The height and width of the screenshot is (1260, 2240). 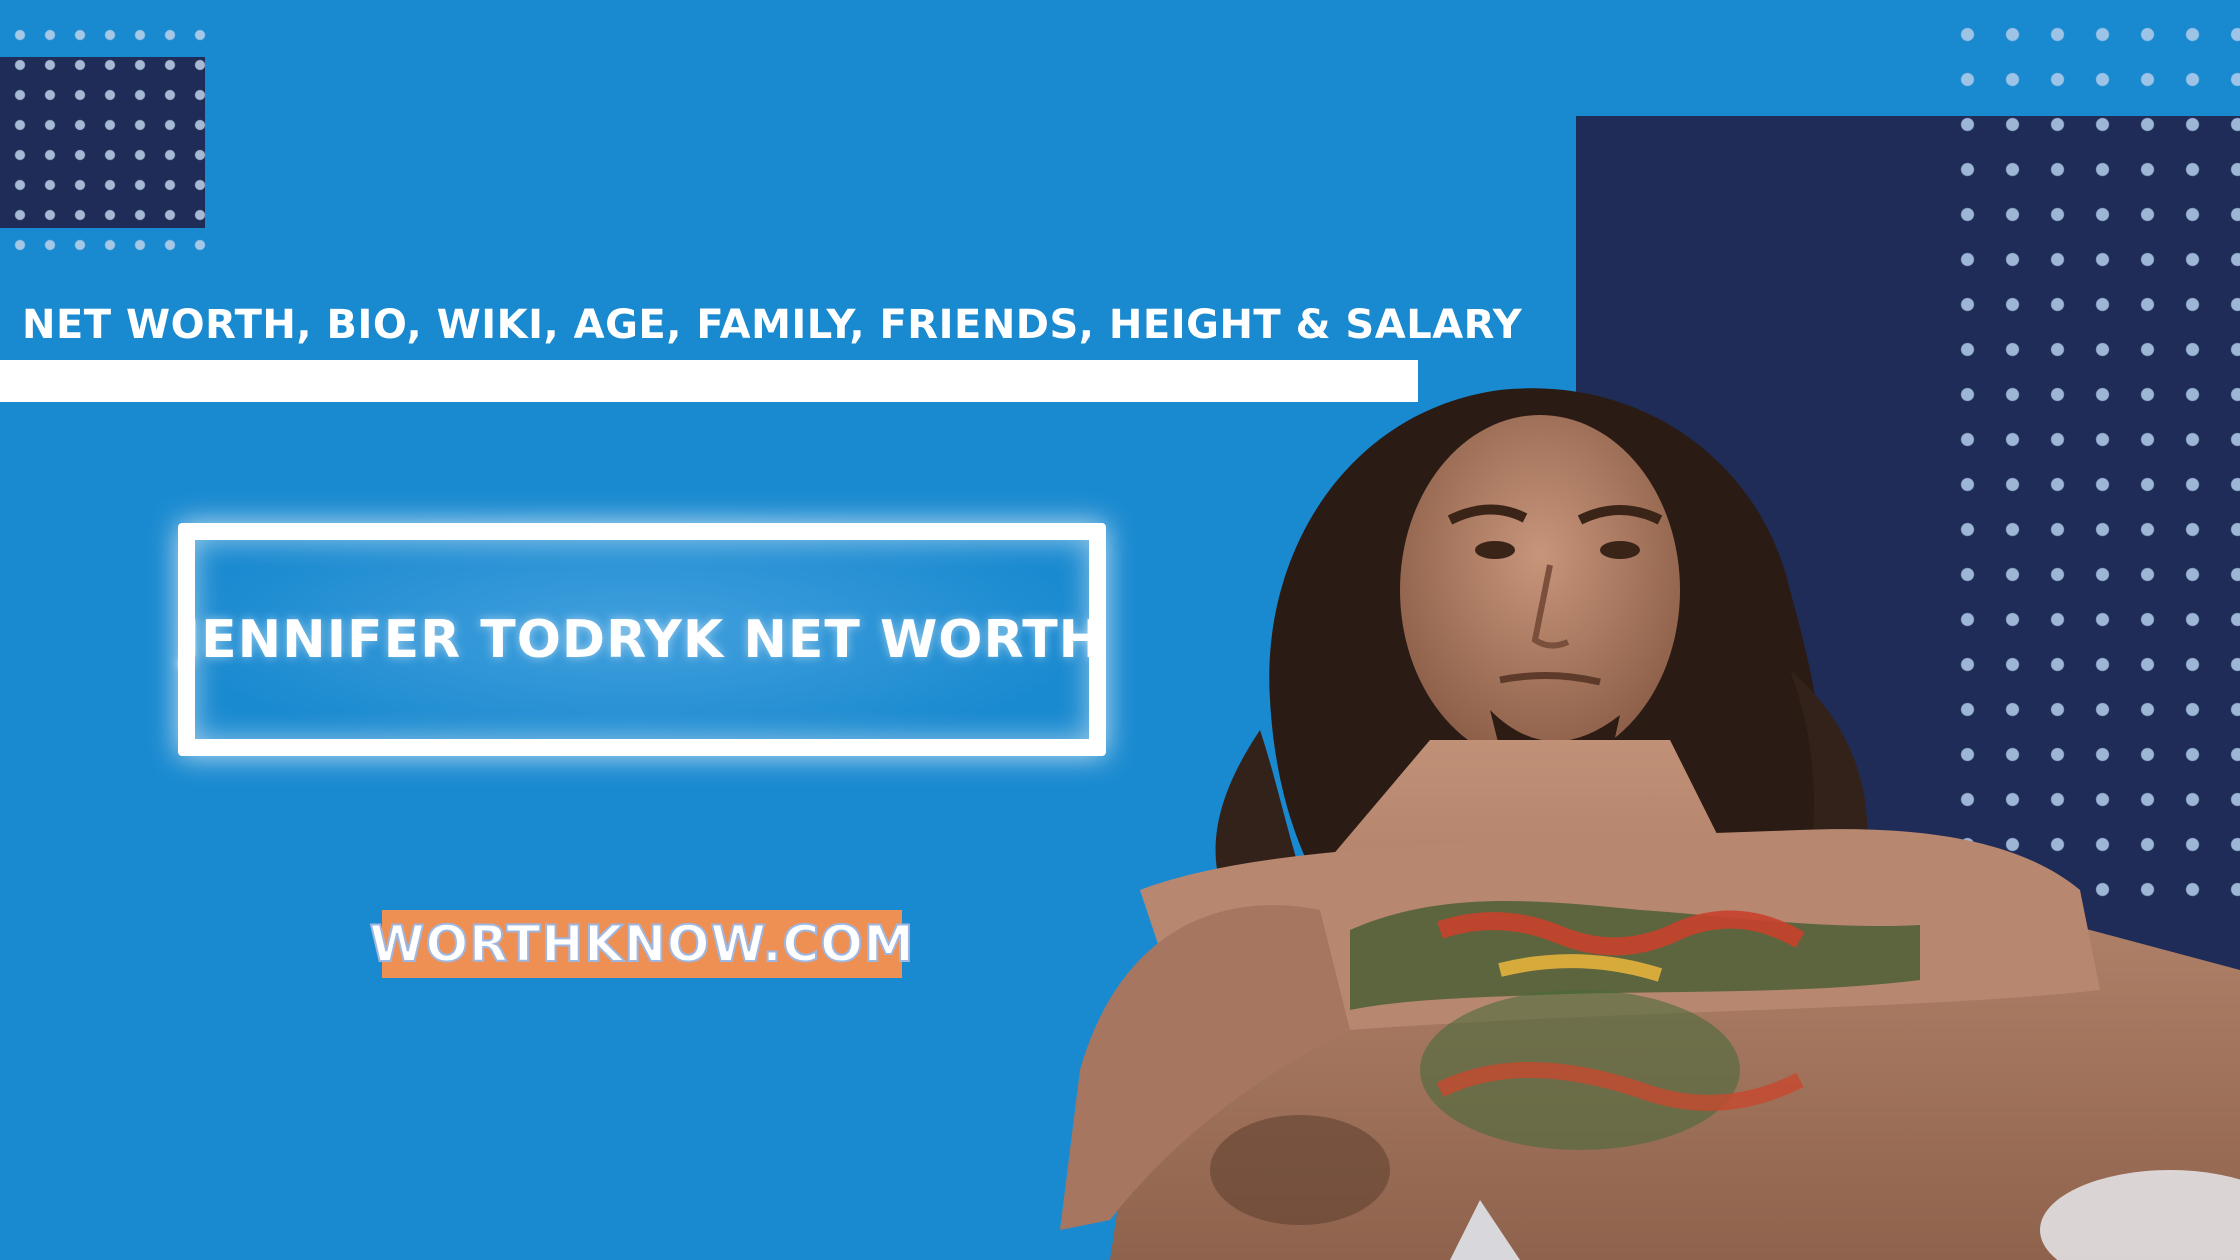 I want to click on site-badge: WORTHKNOW.COM, so click(x=642, y=944).